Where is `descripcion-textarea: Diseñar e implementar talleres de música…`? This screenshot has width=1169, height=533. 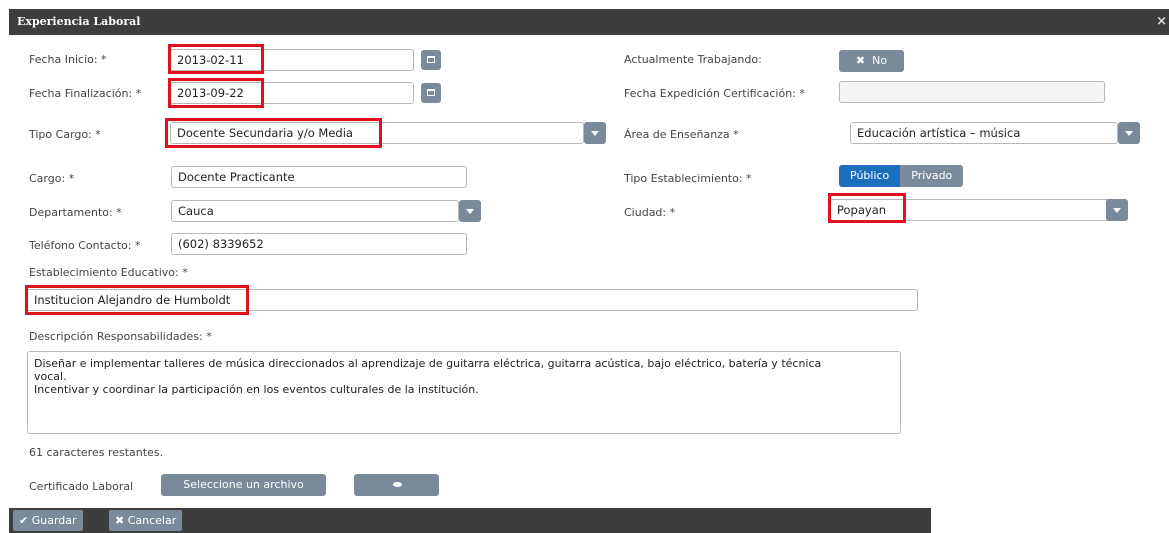
descripcion-textarea: Diseñar e implementar talleres de música… is located at coordinates (464, 392).